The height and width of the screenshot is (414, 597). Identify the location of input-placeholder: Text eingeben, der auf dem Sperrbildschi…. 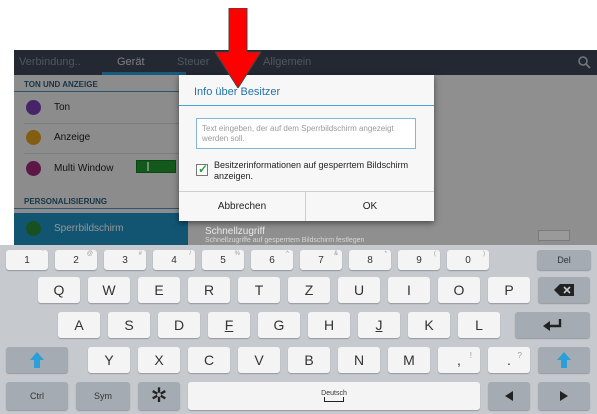
(298, 133).